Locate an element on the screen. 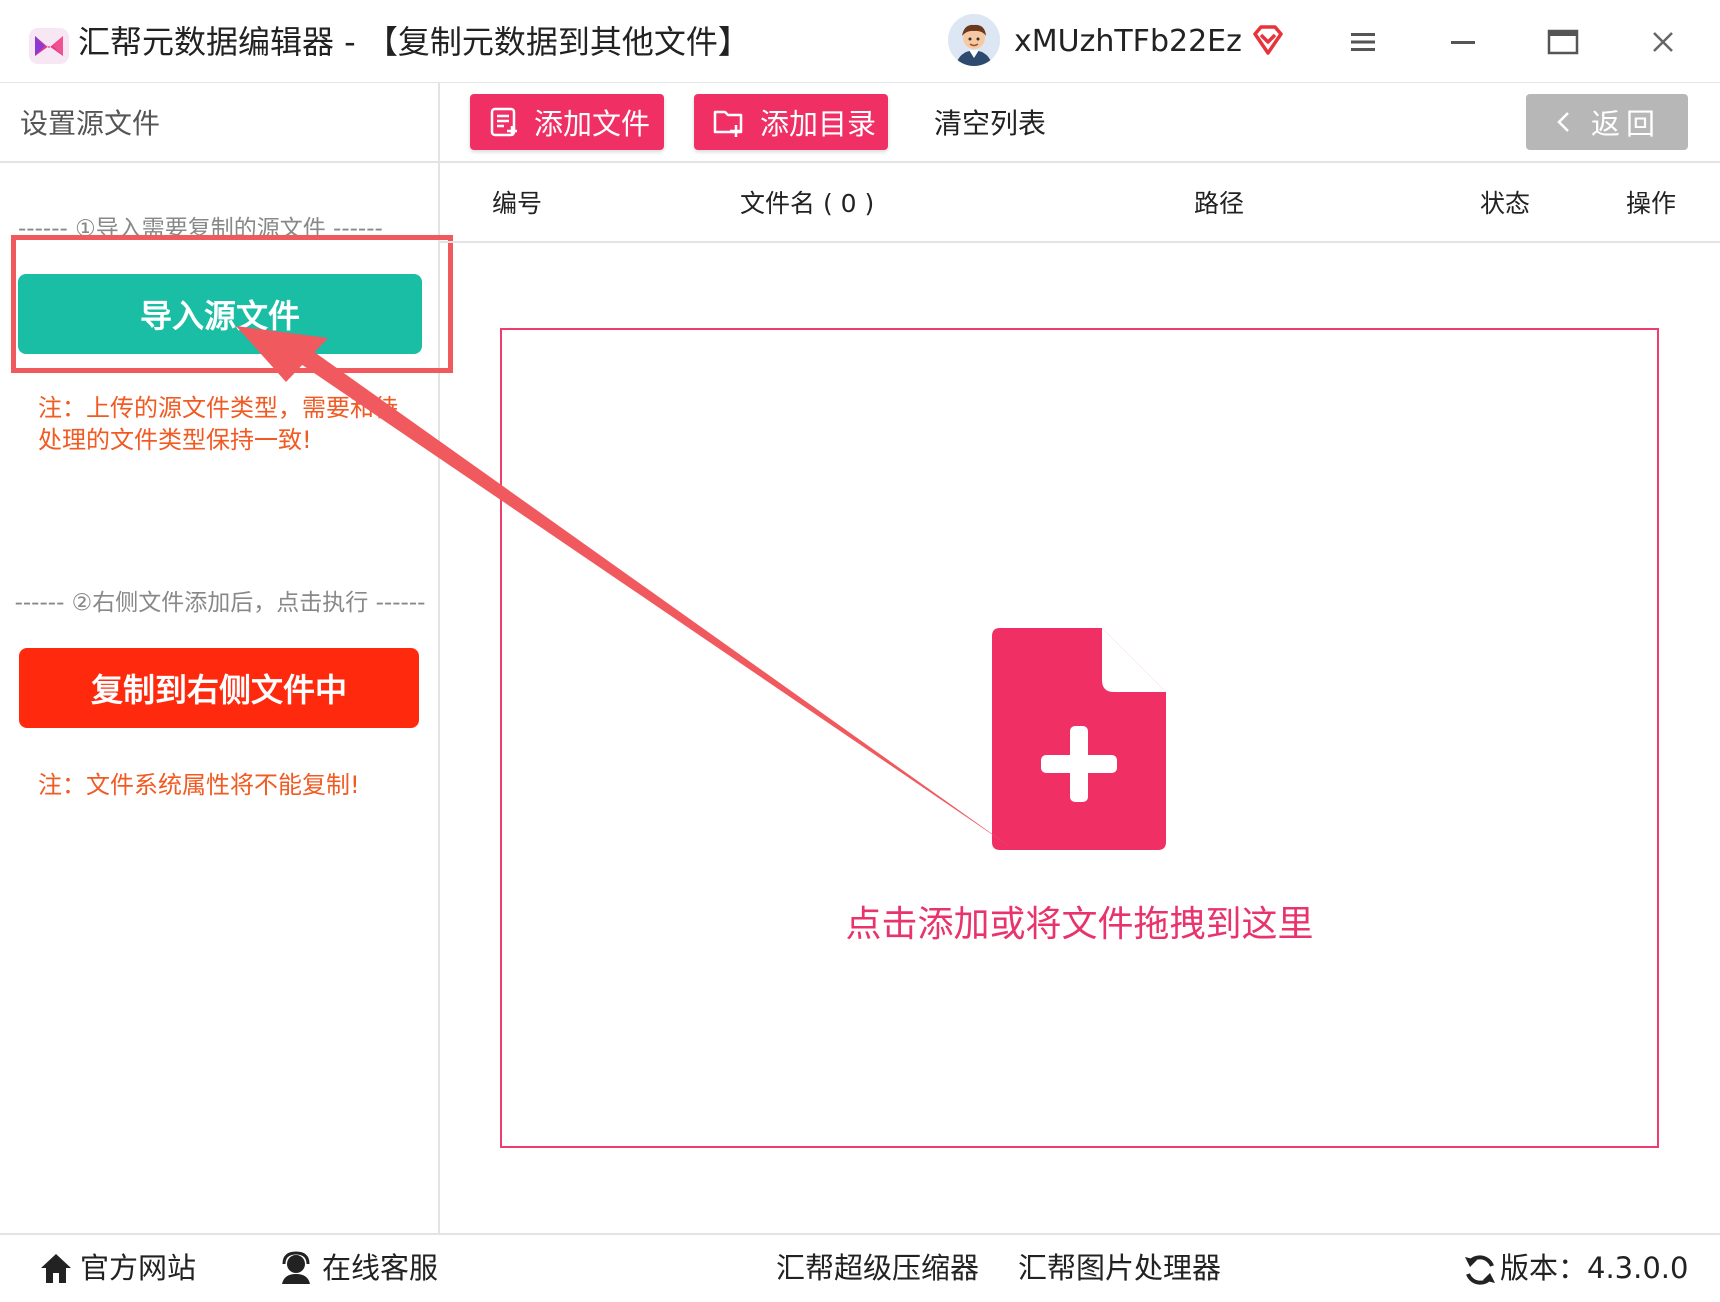 Image resolution: width=1720 pixels, height=1302 pixels. customer-service-icon is located at coordinates (296, 1267).